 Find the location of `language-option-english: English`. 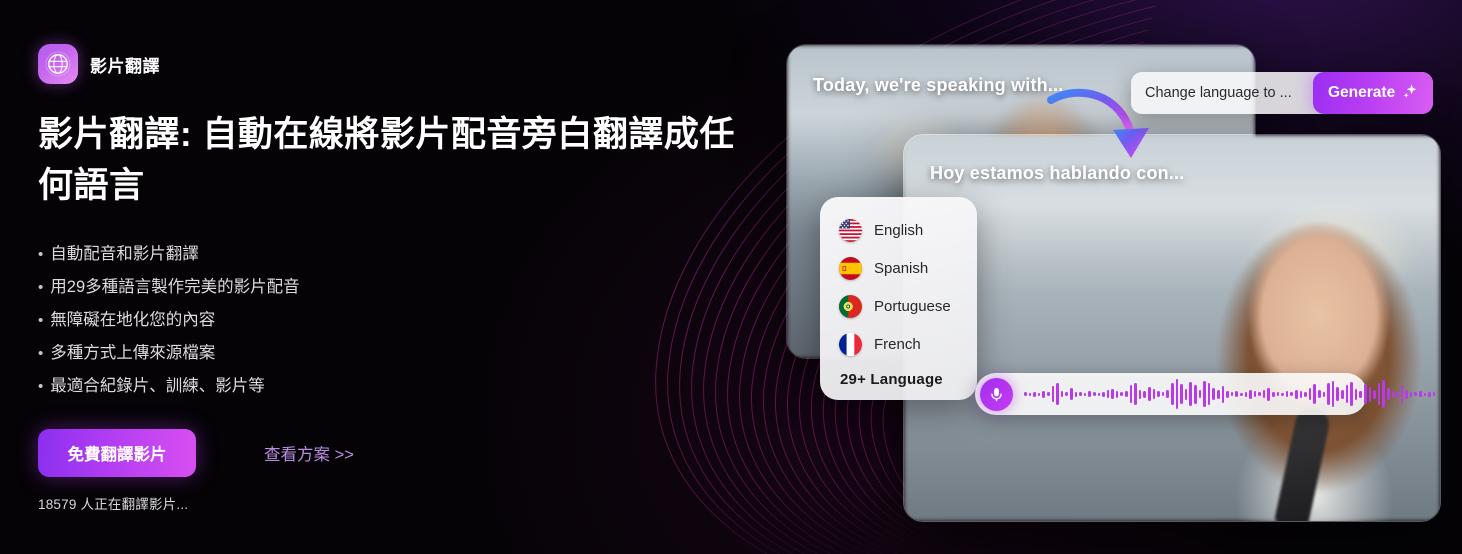

language-option-english: English is located at coordinates (898, 230).